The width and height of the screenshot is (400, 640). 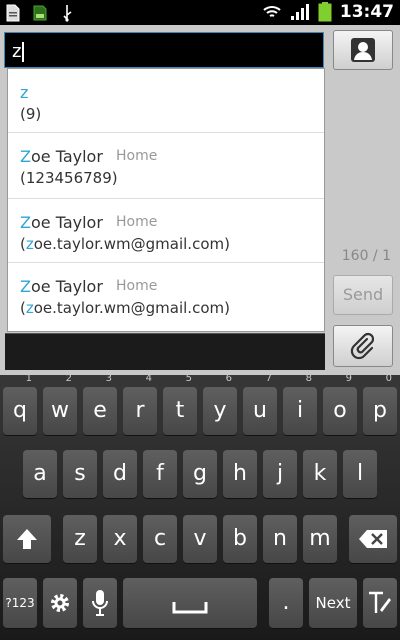 I want to click on text-style-key, so click(x=380, y=603).